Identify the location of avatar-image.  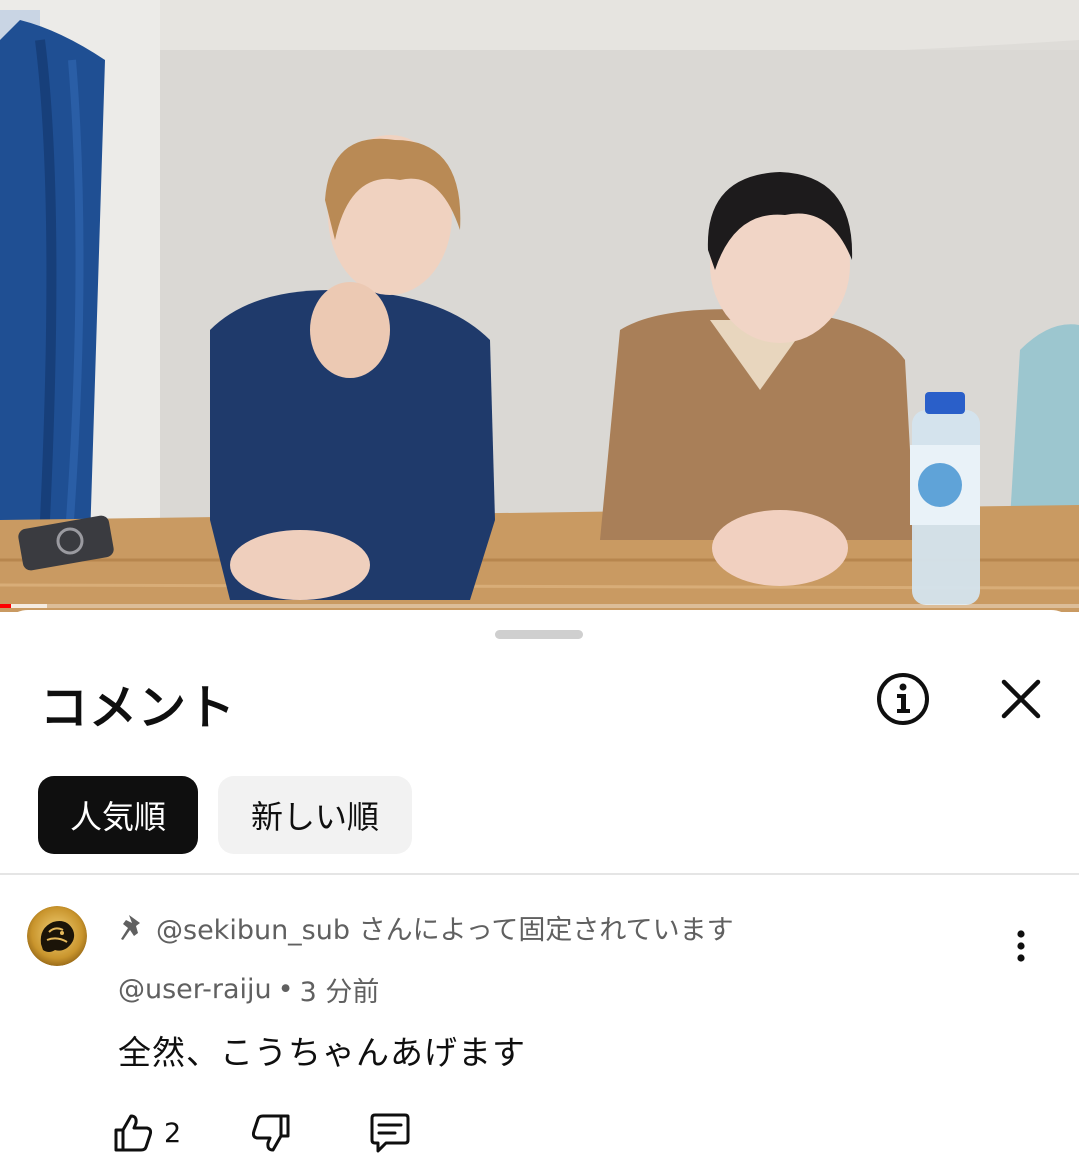
(57, 936).